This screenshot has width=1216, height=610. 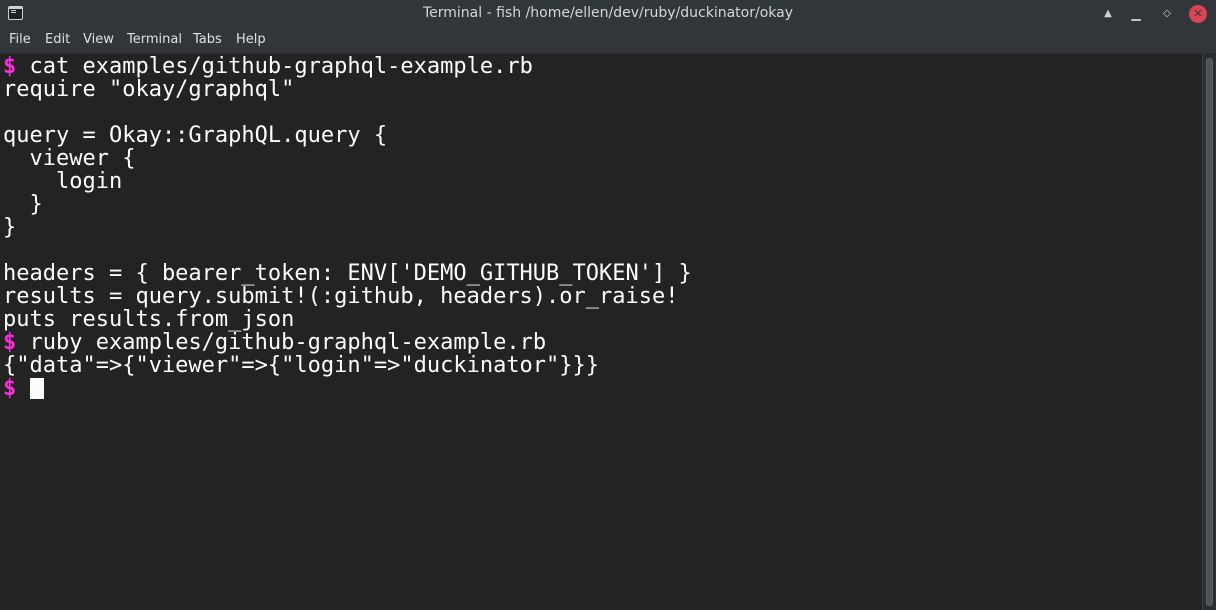 What do you see at coordinates (268, 66) in the screenshot?
I see `prompt-line: $ cat examples/github-graphql-example.rb` at bounding box center [268, 66].